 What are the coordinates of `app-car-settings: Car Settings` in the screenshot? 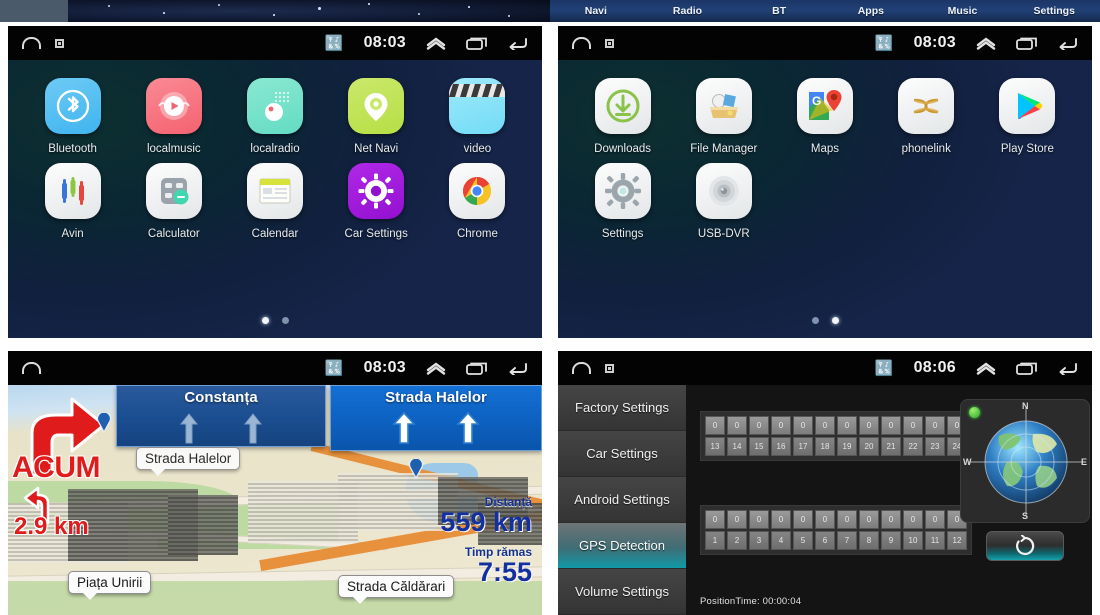 It's located at (376, 201).